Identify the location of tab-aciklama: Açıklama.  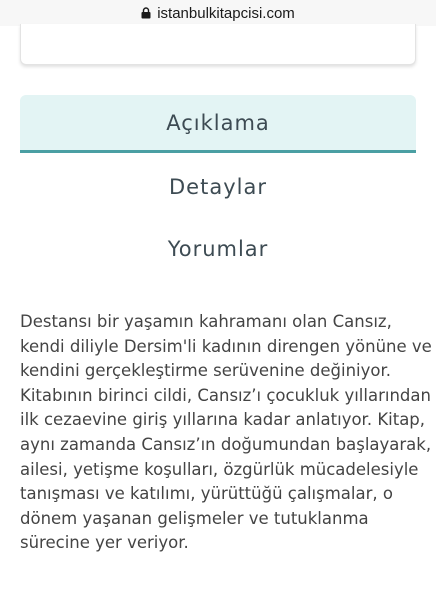
(218, 124).